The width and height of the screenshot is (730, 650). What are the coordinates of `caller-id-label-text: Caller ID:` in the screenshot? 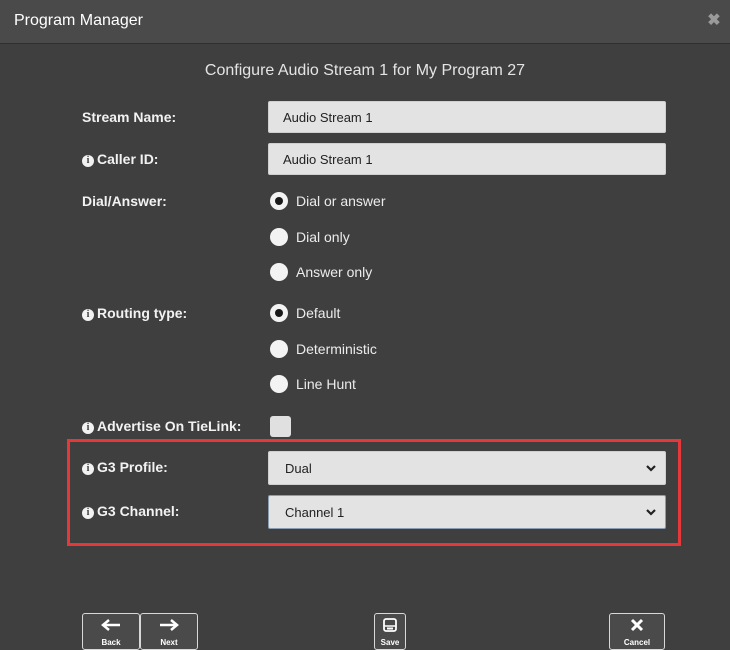 It's located at (128, 159).